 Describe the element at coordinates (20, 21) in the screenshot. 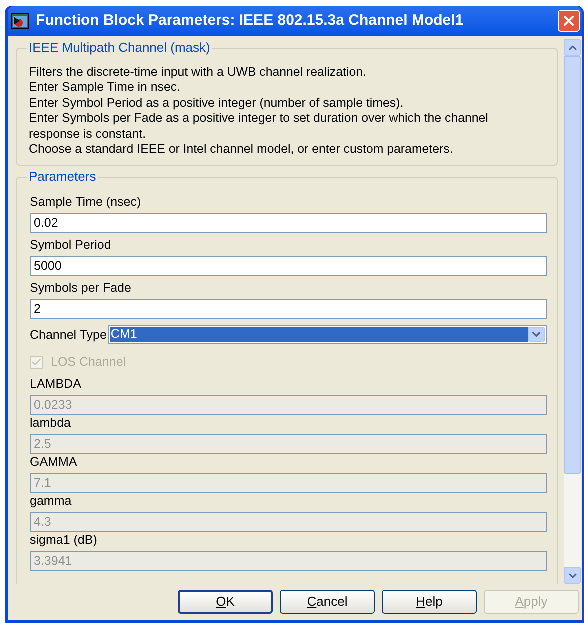

I see `app-icon` at that location.